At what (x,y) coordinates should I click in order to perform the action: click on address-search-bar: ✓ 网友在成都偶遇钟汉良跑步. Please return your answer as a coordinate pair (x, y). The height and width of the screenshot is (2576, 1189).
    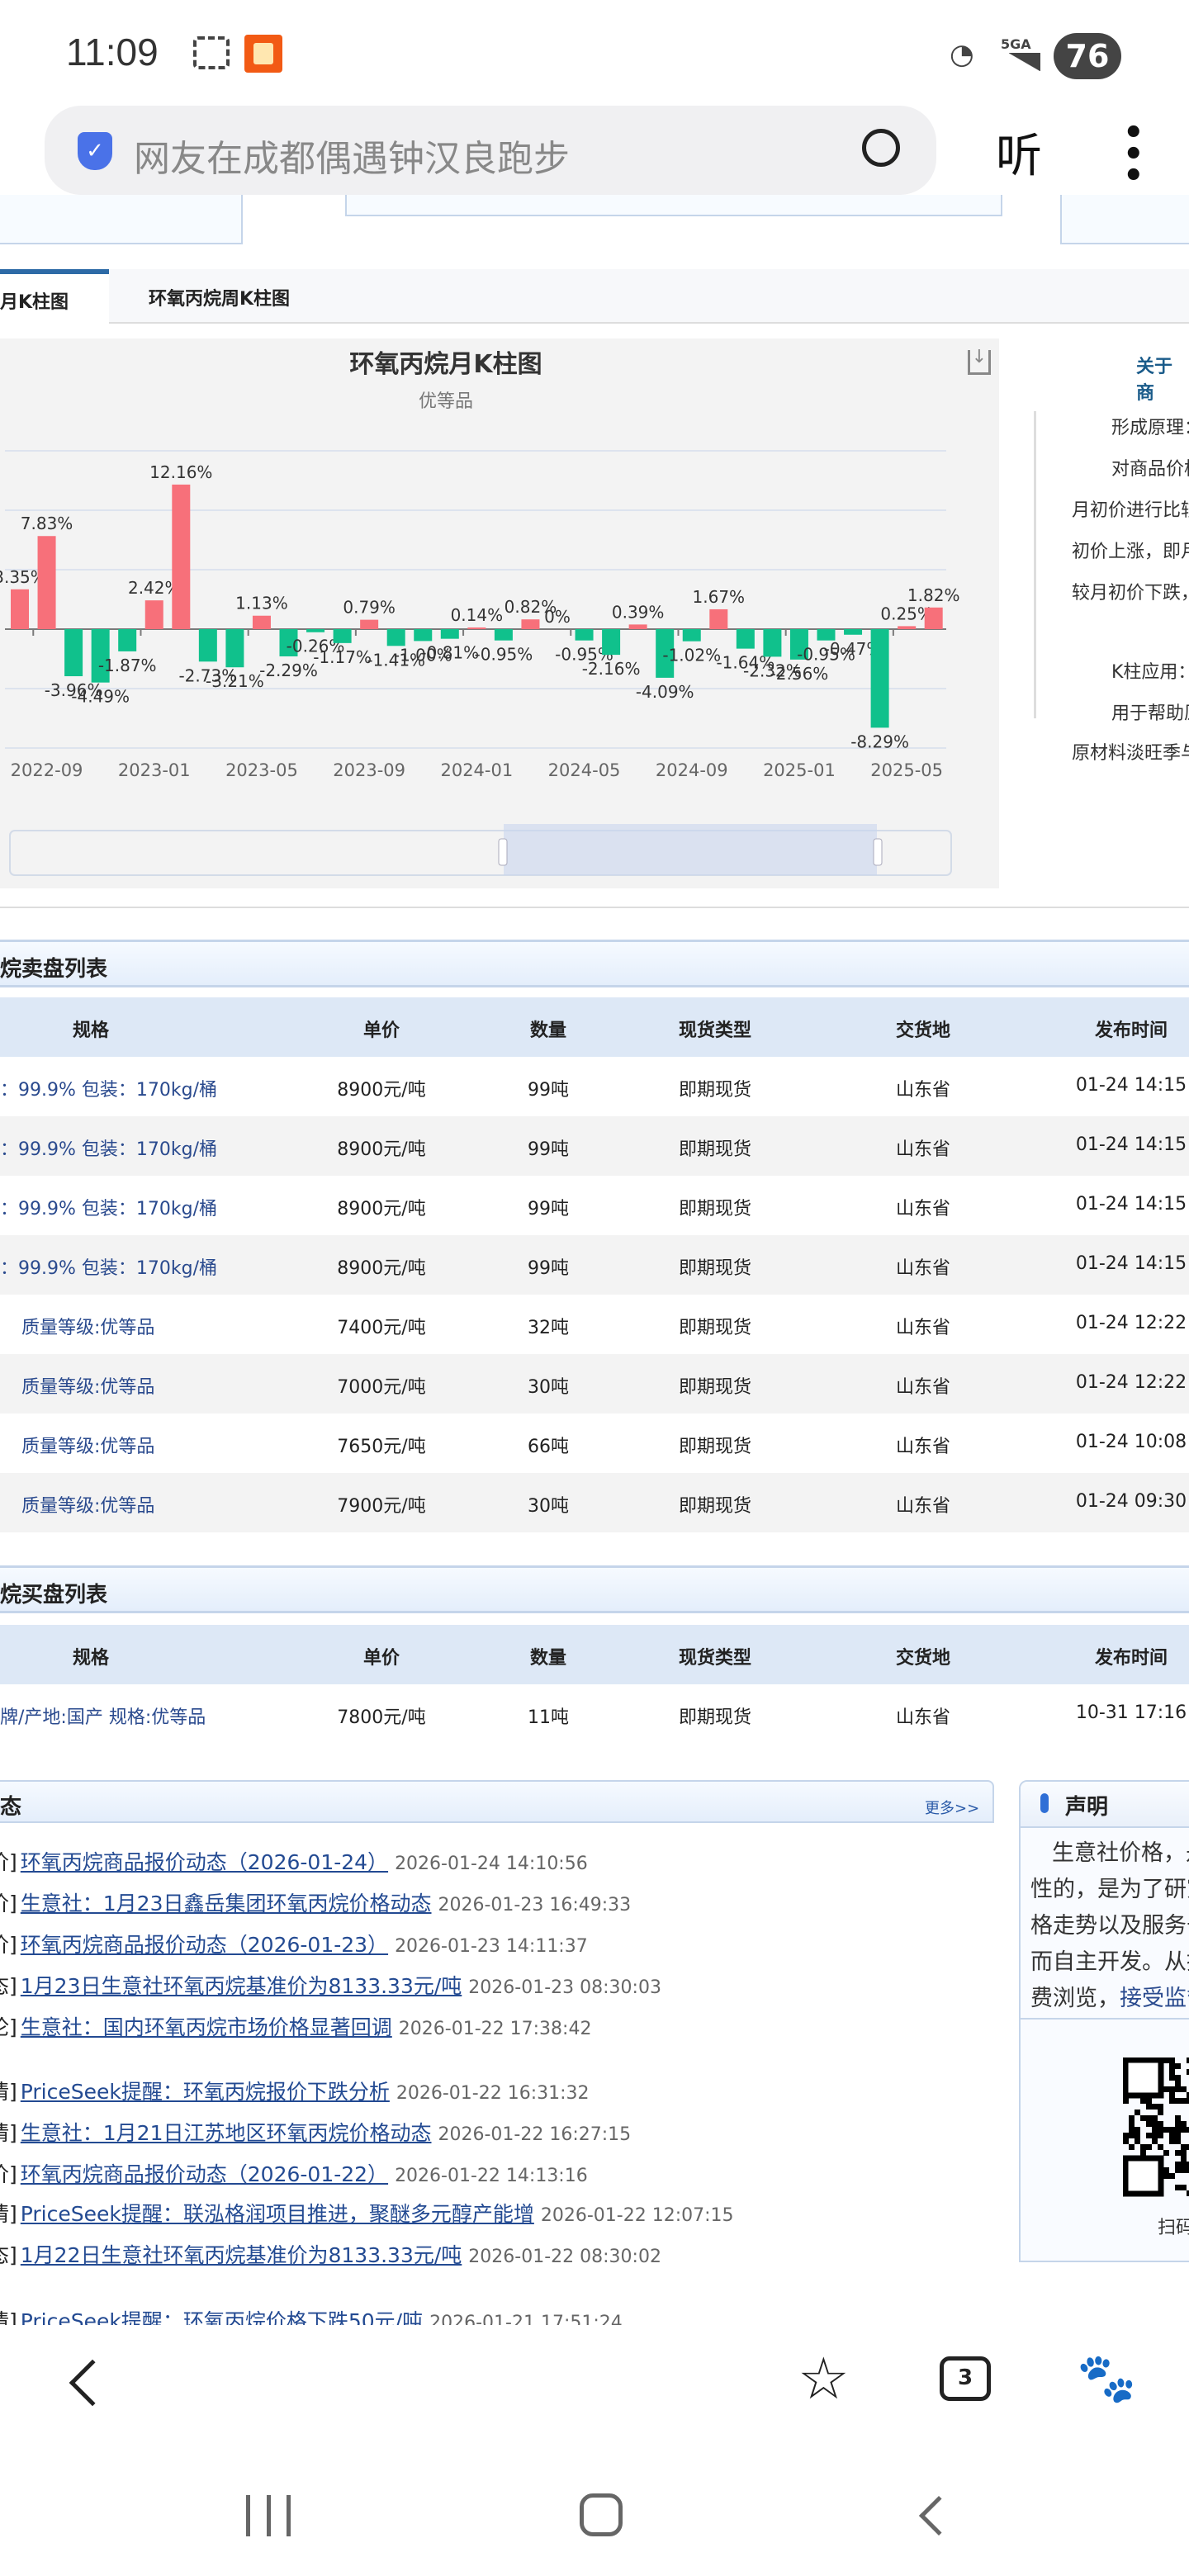
    Looking at the image, I should click on (490, 150).